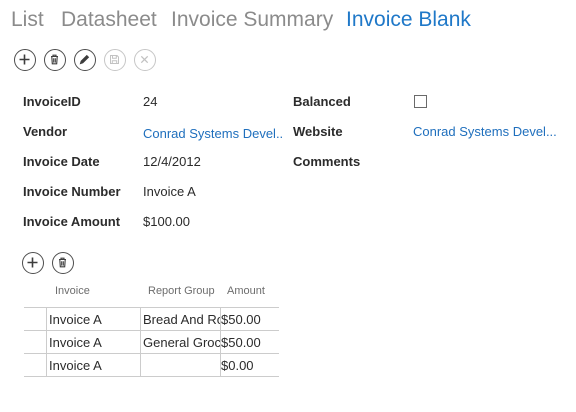 The height and width of the screenshot is (412, 576). Describe the element at coordinates (181, 291) in the screenshot. I see `column-header-report-group: Report Group` at that location.